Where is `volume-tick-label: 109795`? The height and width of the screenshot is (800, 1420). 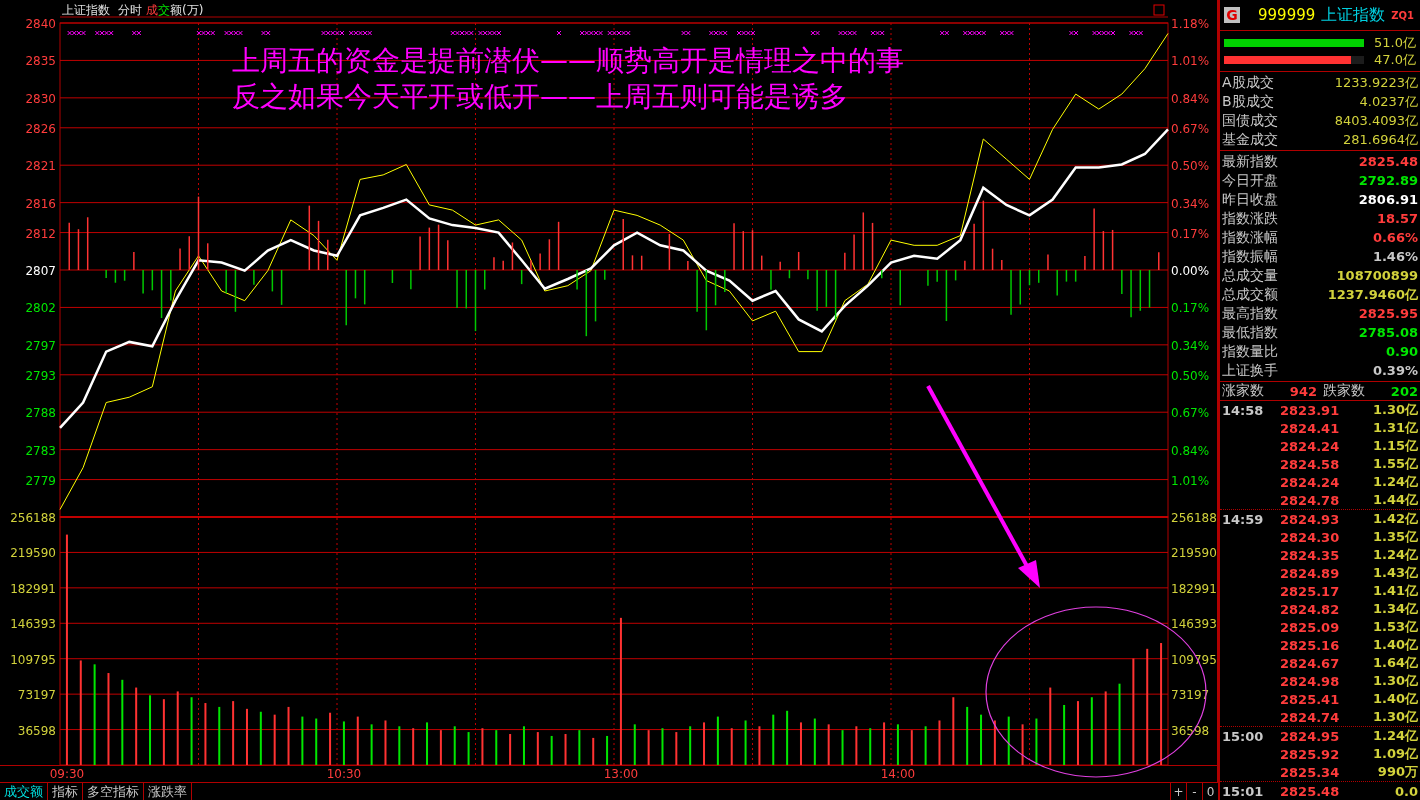
volume-tick-label: 109795 is located at coordinates (33, 659).